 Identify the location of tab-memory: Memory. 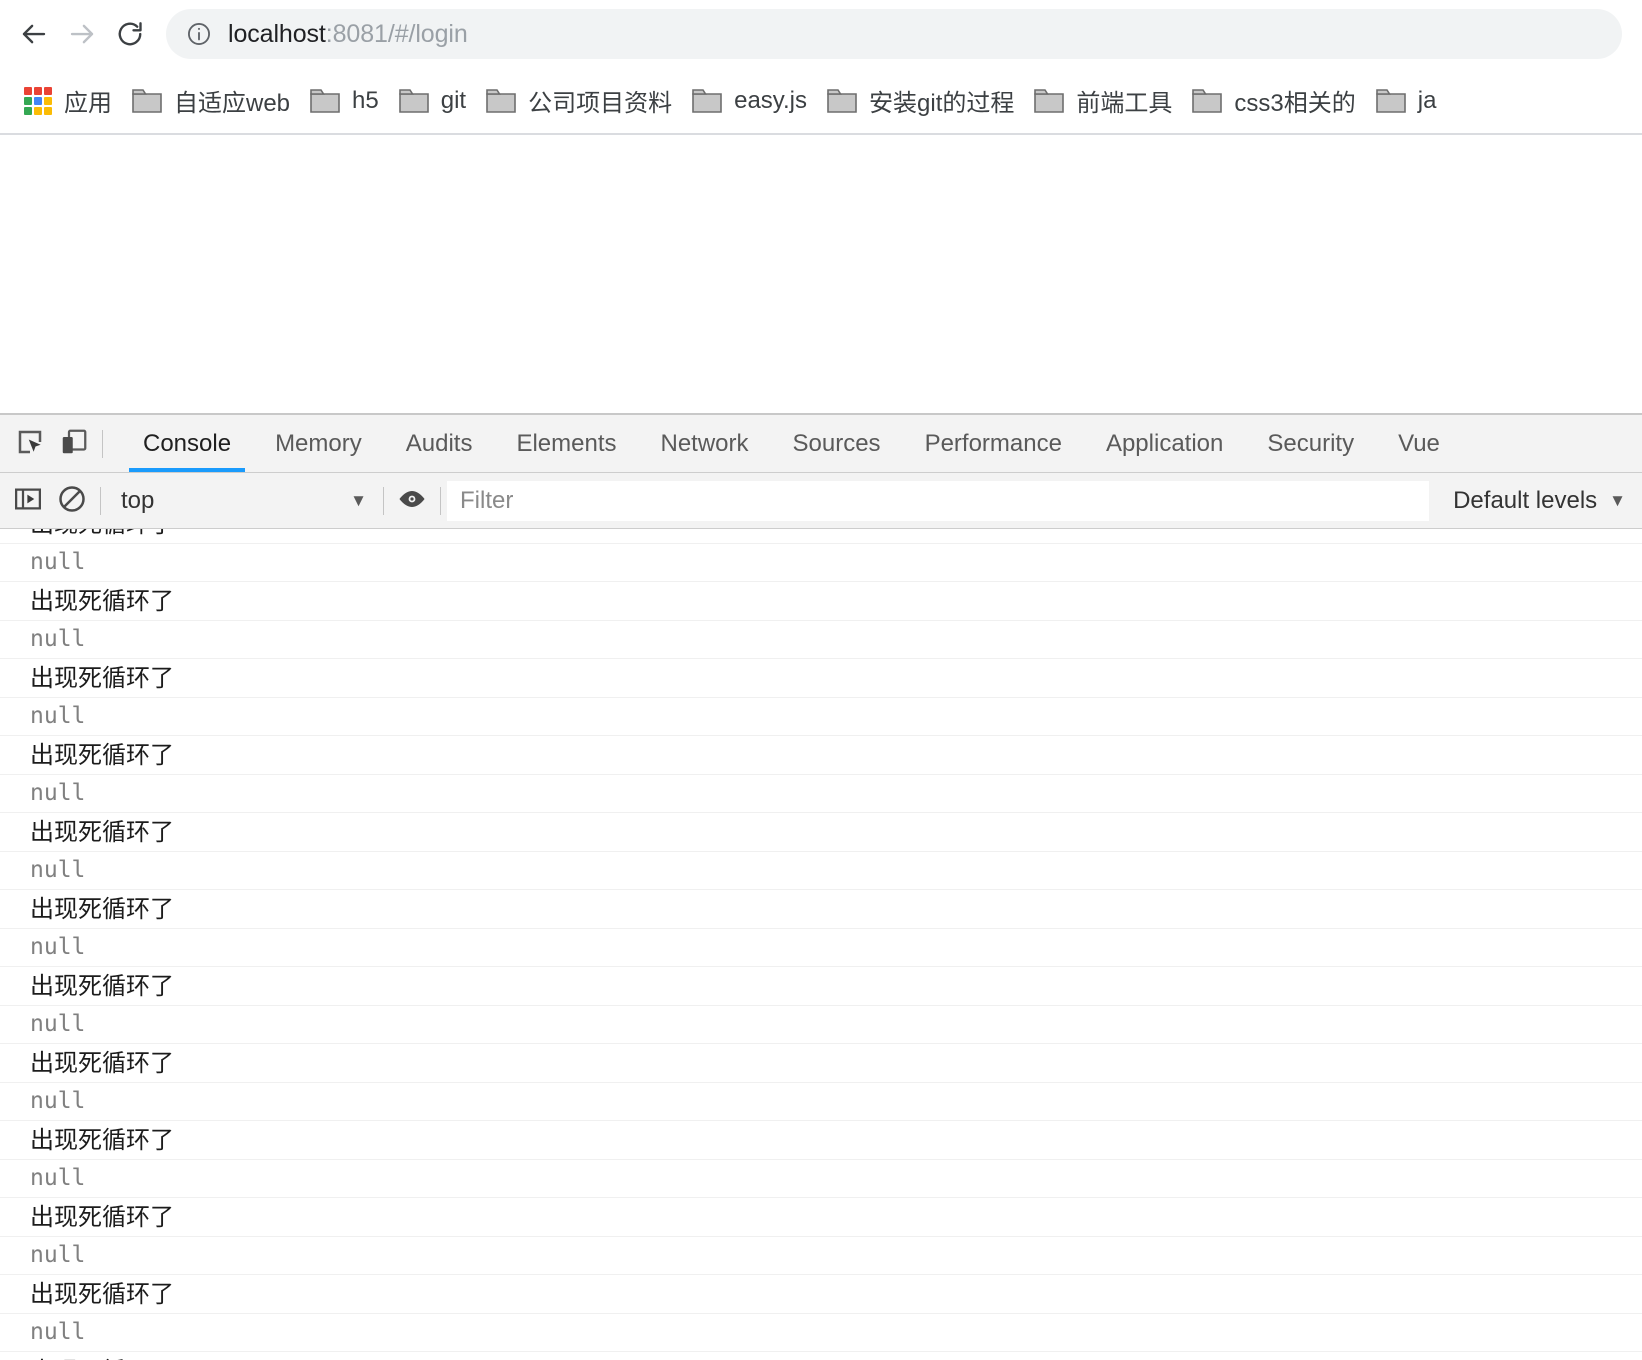
(318, 443).